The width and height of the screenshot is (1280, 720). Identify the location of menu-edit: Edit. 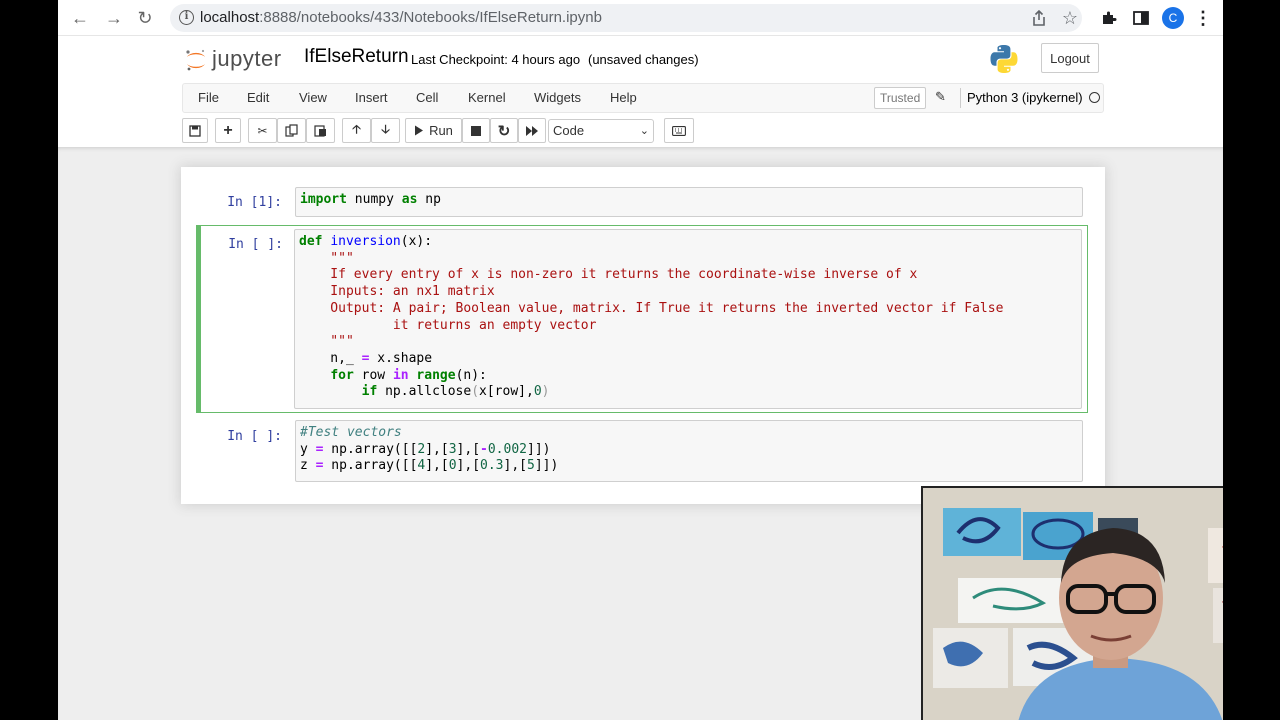
(258, 97).